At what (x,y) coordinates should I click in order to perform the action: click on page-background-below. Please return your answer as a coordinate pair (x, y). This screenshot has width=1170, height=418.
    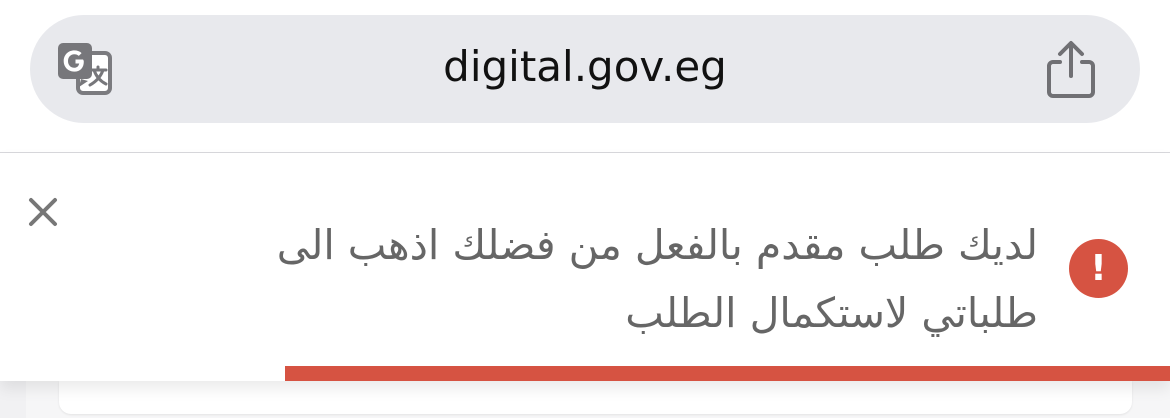
    Looking at the image, I should click on (585, 399).